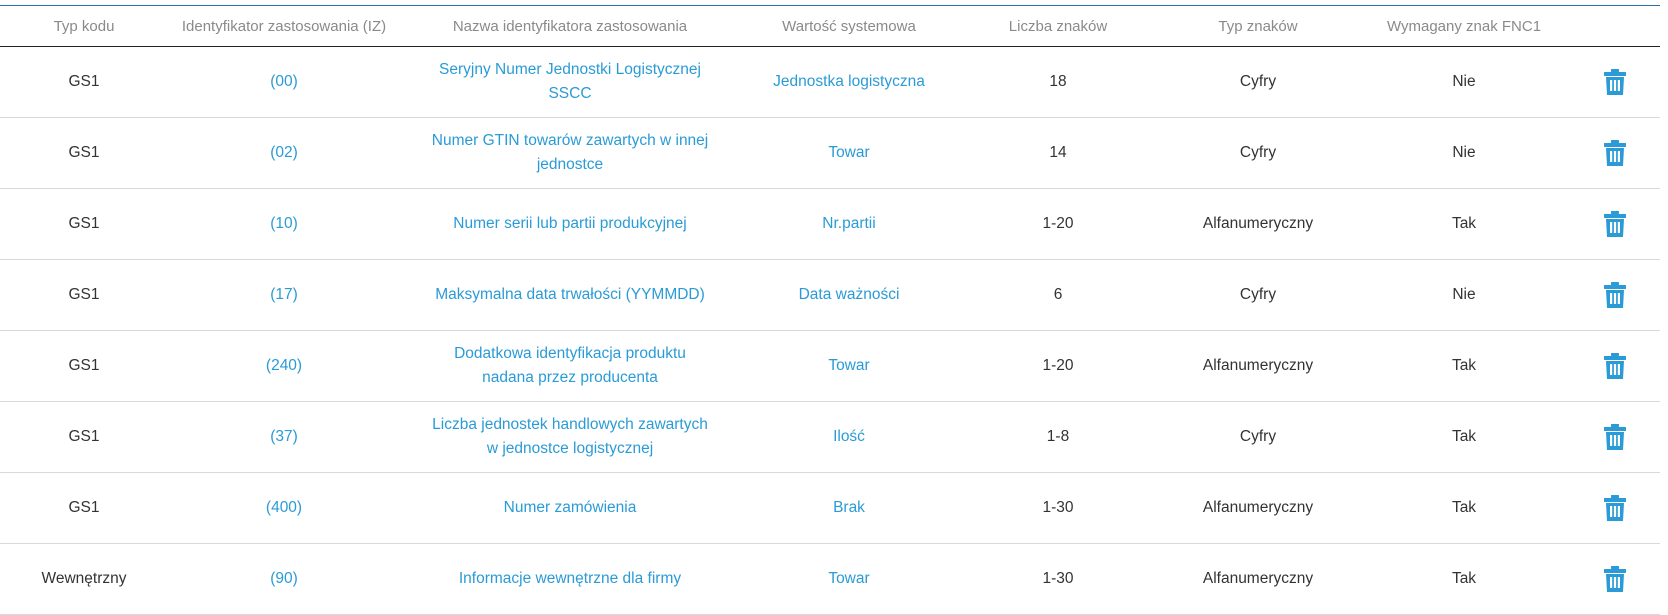  I want to click on cell-code-type: Wewnętrzny, so click(84, 579).